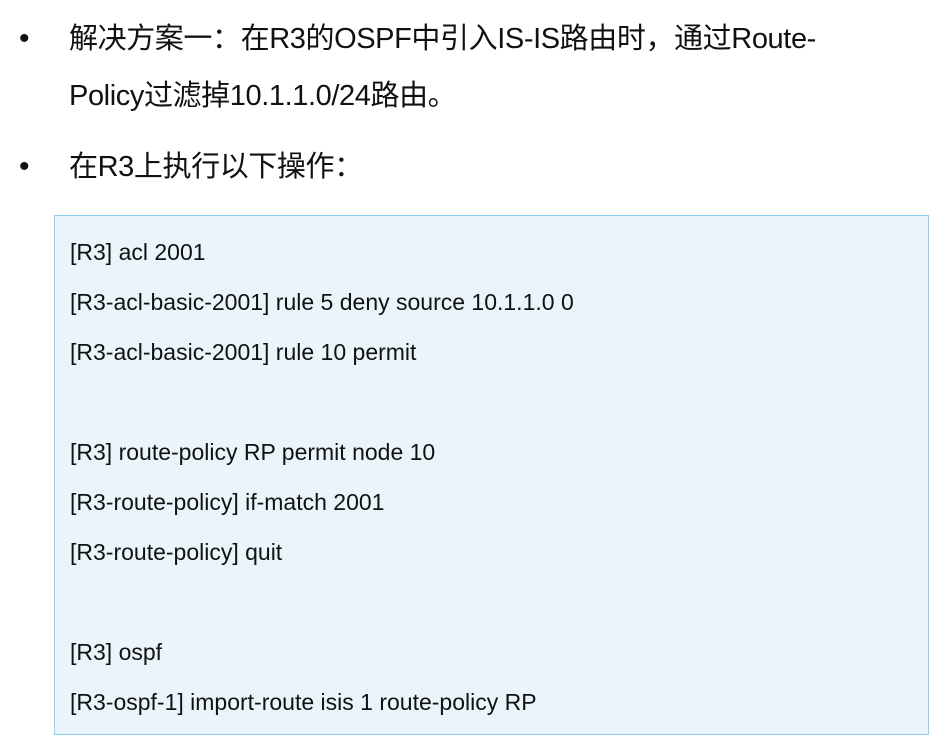  Describe the element at coordinates (442, 39) in the screenshot. I see `bullet-text-line: 解决方案一：在R3的OSPF中引入IS-IS路由时，通过Route-` at that location.